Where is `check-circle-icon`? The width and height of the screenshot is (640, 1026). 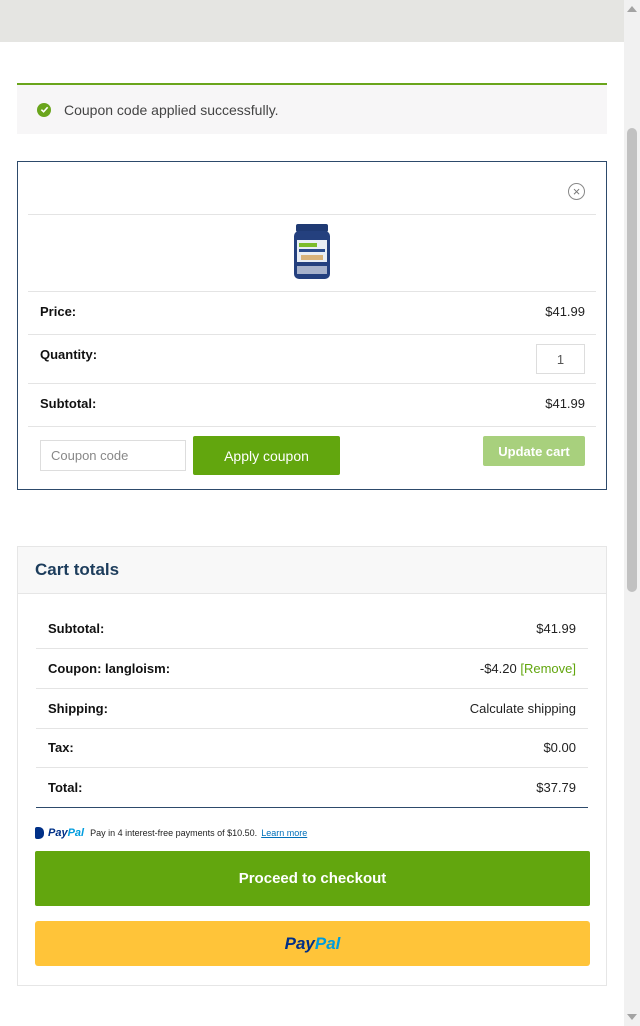
check-circle-icon is located at coordinates (44, 109).